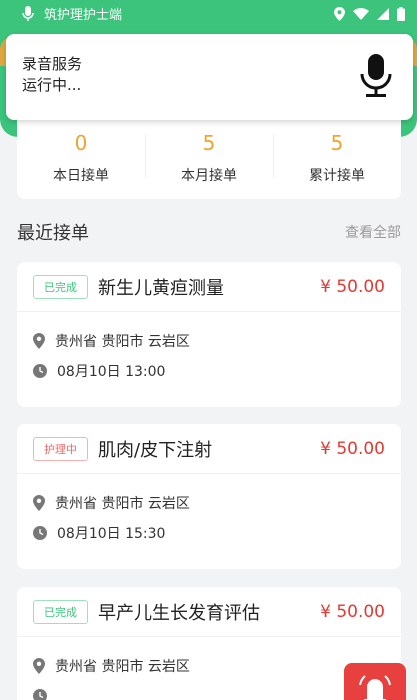  What do you see at coordinates (111, 372) in the screenshot?
I see `time-text: 08月10日 13:00` at bounding box center [111, 372].